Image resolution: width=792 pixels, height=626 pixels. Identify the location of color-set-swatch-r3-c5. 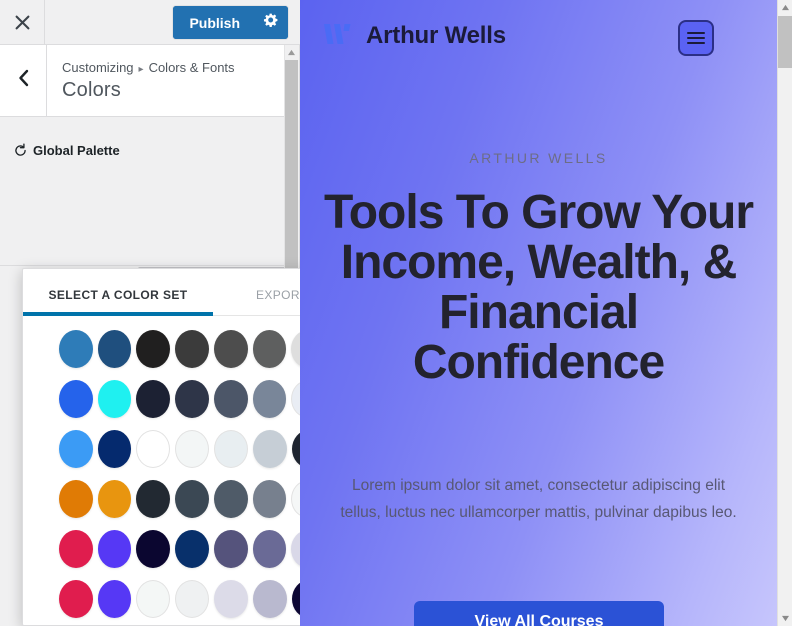
(231, 449).